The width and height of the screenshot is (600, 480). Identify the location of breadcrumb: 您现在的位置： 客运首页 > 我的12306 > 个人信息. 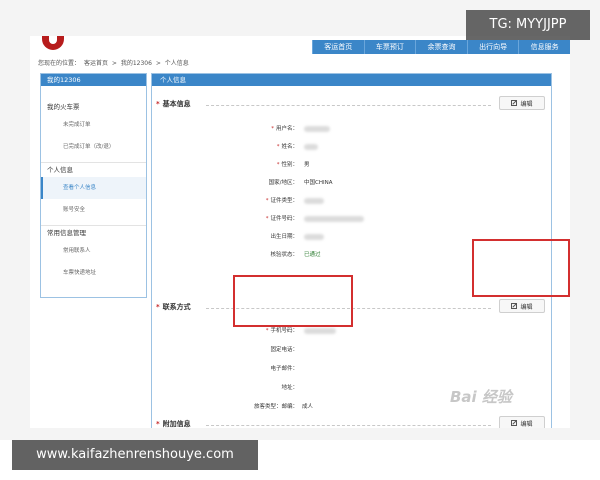
(114, 62).